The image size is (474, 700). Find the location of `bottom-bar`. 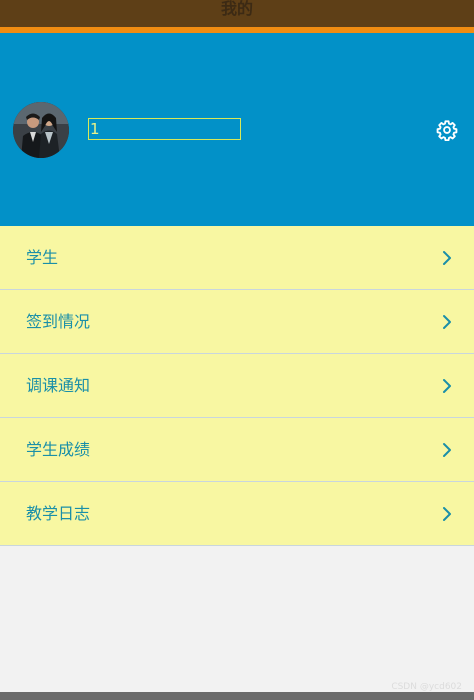

bottom-bar is located at coordinates (237, 696).